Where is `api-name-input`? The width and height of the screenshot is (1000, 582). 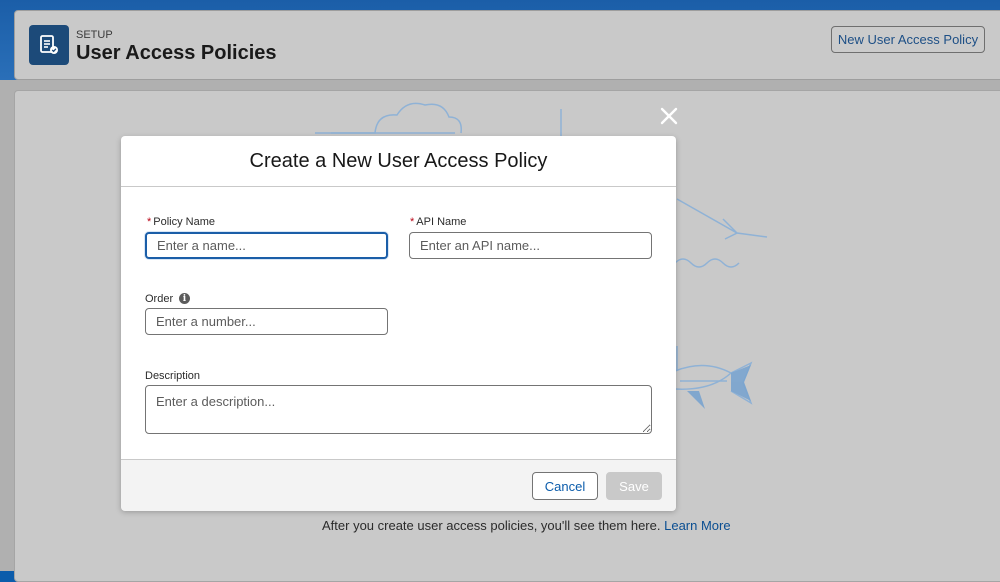 api-name-input is located at coordinates (530, 245).